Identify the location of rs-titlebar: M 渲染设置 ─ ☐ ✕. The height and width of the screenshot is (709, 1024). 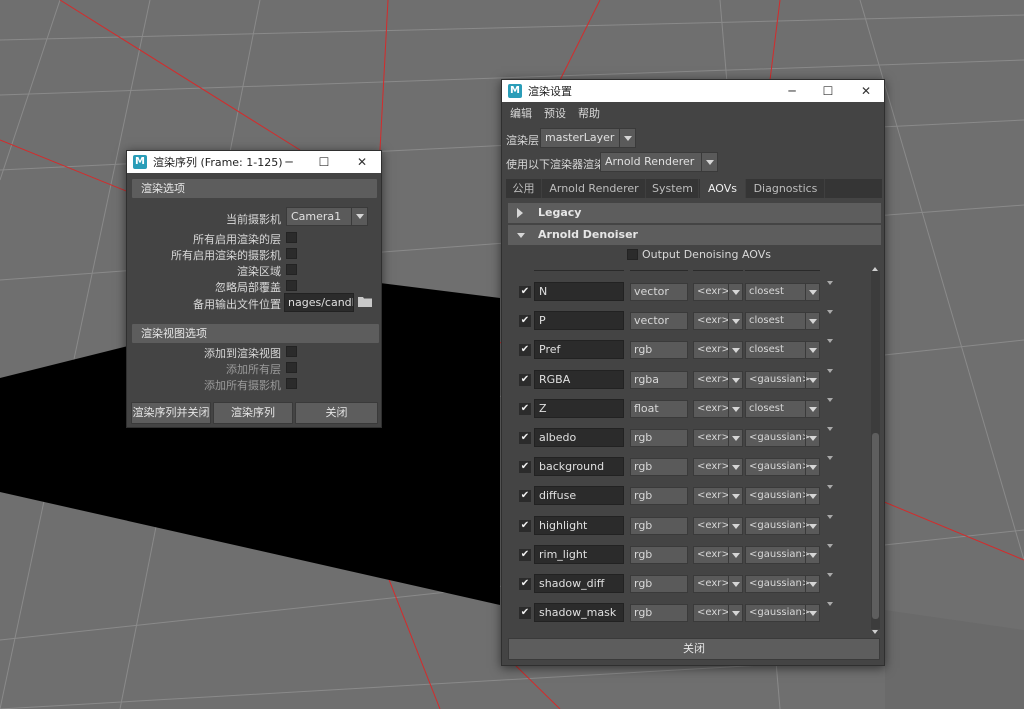
(693, 91).